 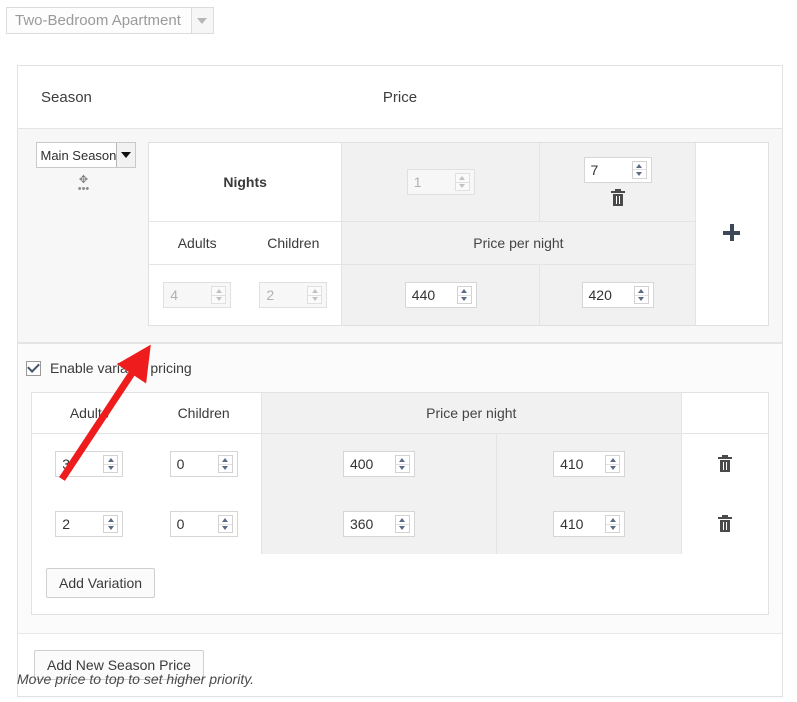 What do you see at coordinates (440, 295) in the screenshot?
I see `price-mid-stepper: 440` at bounding box center [440, 295].